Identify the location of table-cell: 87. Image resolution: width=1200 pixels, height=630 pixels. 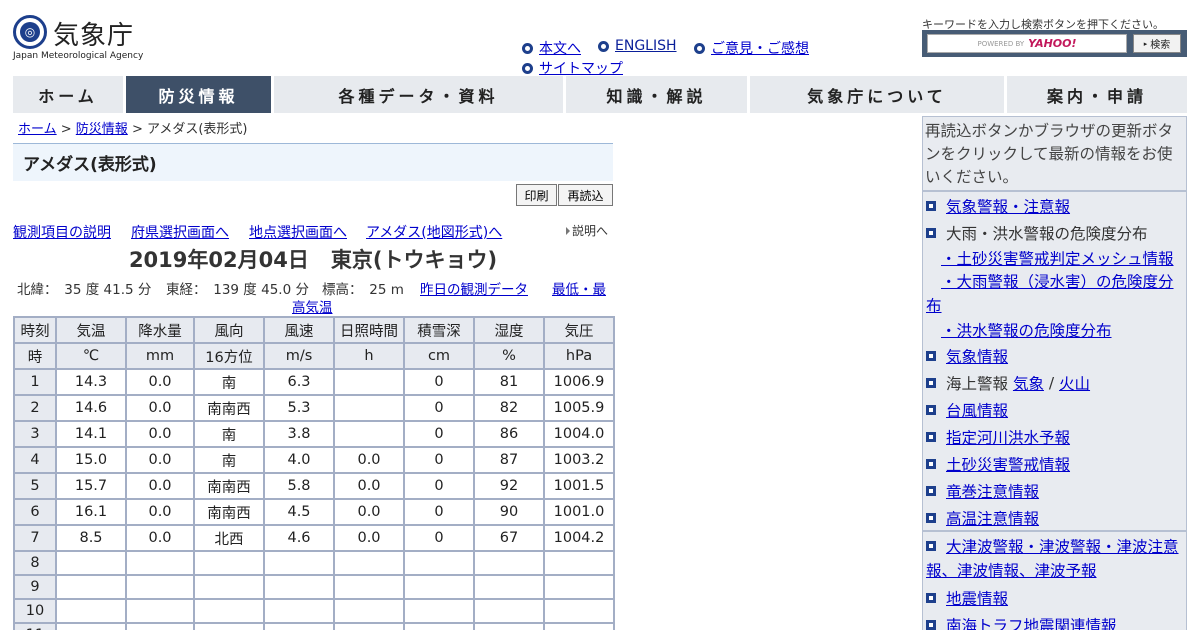
(509, 460).